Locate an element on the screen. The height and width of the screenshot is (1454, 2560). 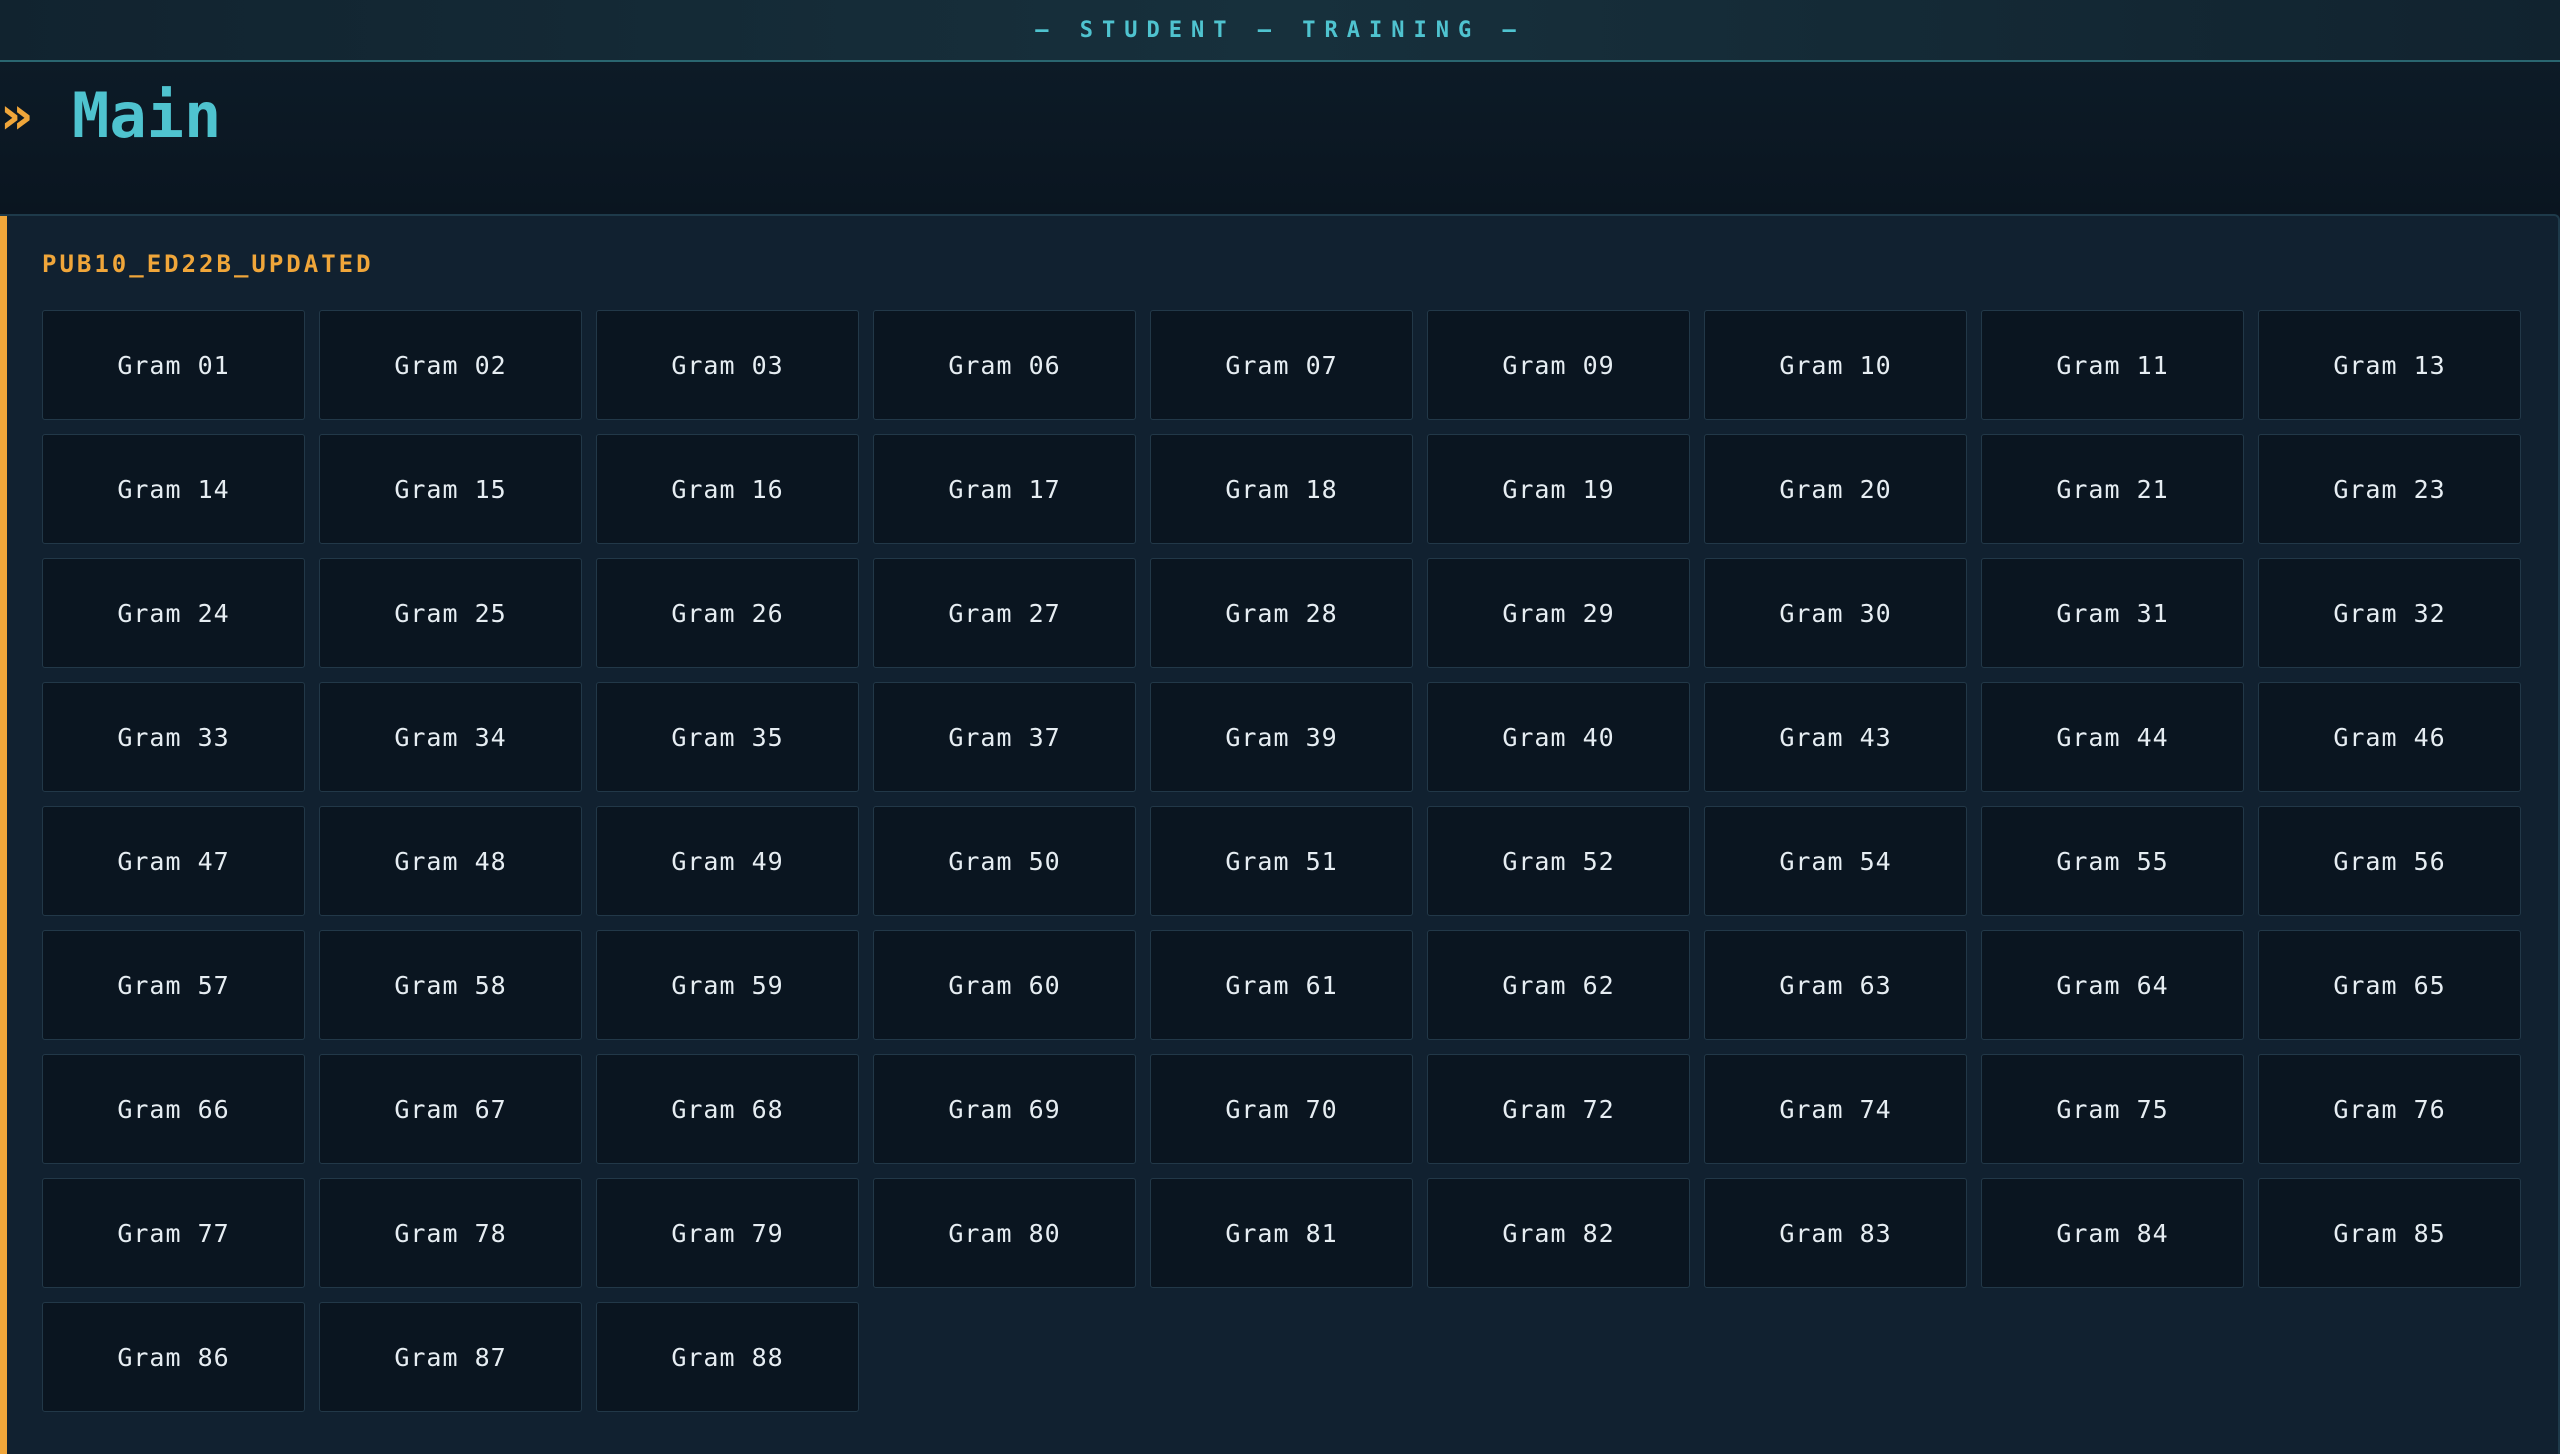
gram-button: Gram 67 is located at coordinates (450, 1109).